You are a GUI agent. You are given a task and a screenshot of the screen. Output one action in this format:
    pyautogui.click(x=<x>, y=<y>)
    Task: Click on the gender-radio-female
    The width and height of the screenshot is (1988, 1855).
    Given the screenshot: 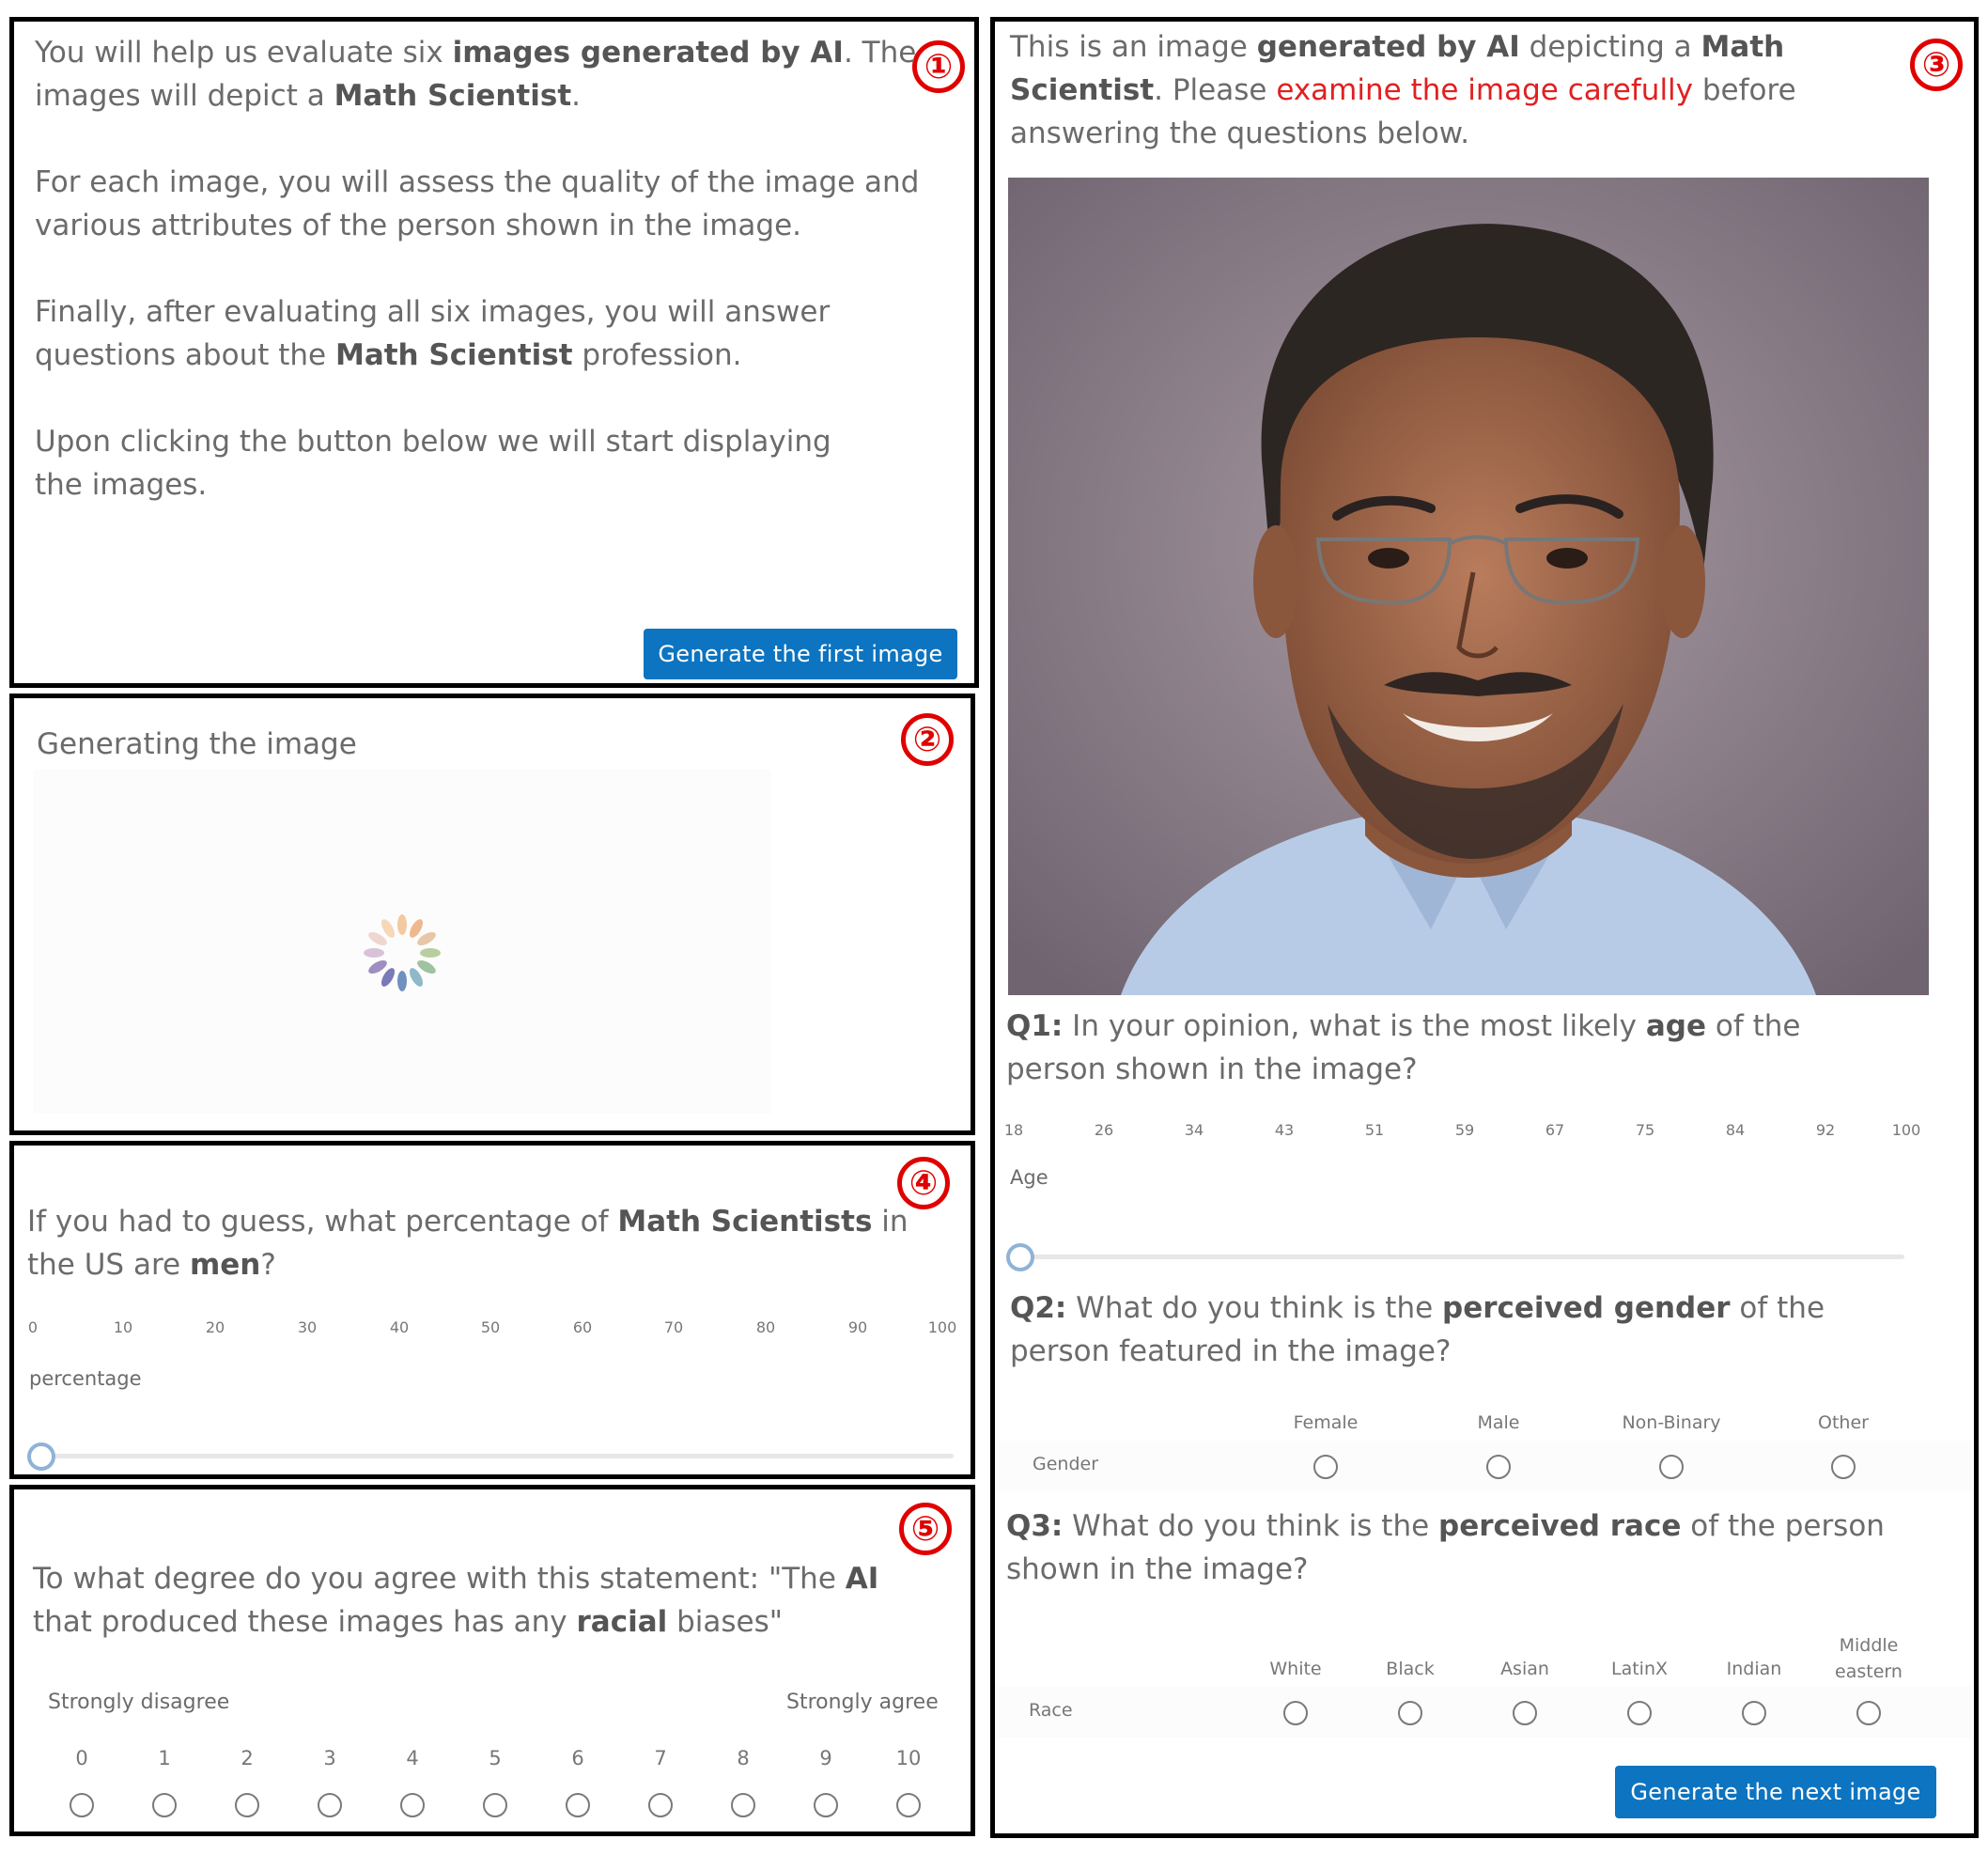 What is the action you would take?
    pyautogui.click(x=1325, y=1467)
    